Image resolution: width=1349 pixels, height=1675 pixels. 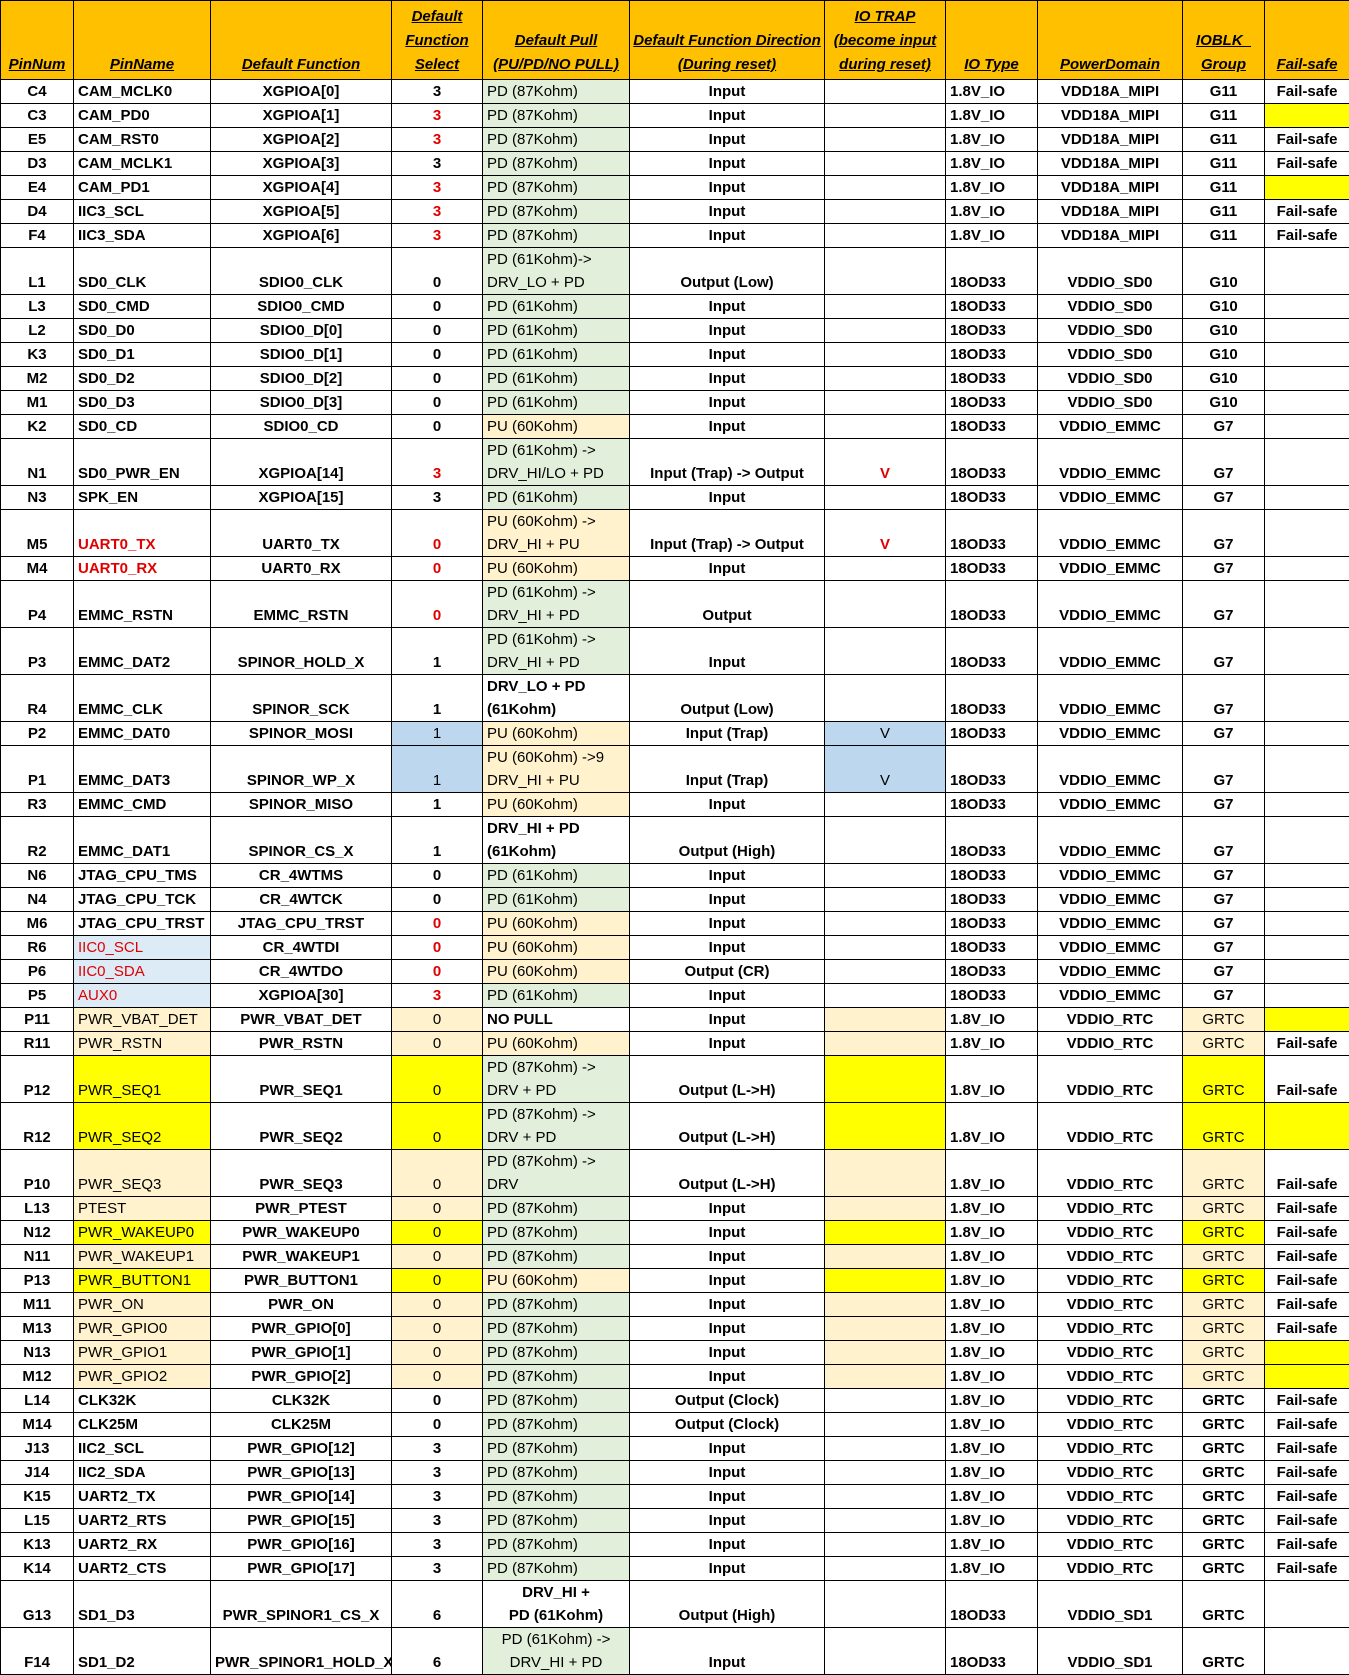 What do you see at coordinates (142, 1305) in the screenshot?
I see `pin-name-cell: PWR_ON` at bounding box center [142, 1305].